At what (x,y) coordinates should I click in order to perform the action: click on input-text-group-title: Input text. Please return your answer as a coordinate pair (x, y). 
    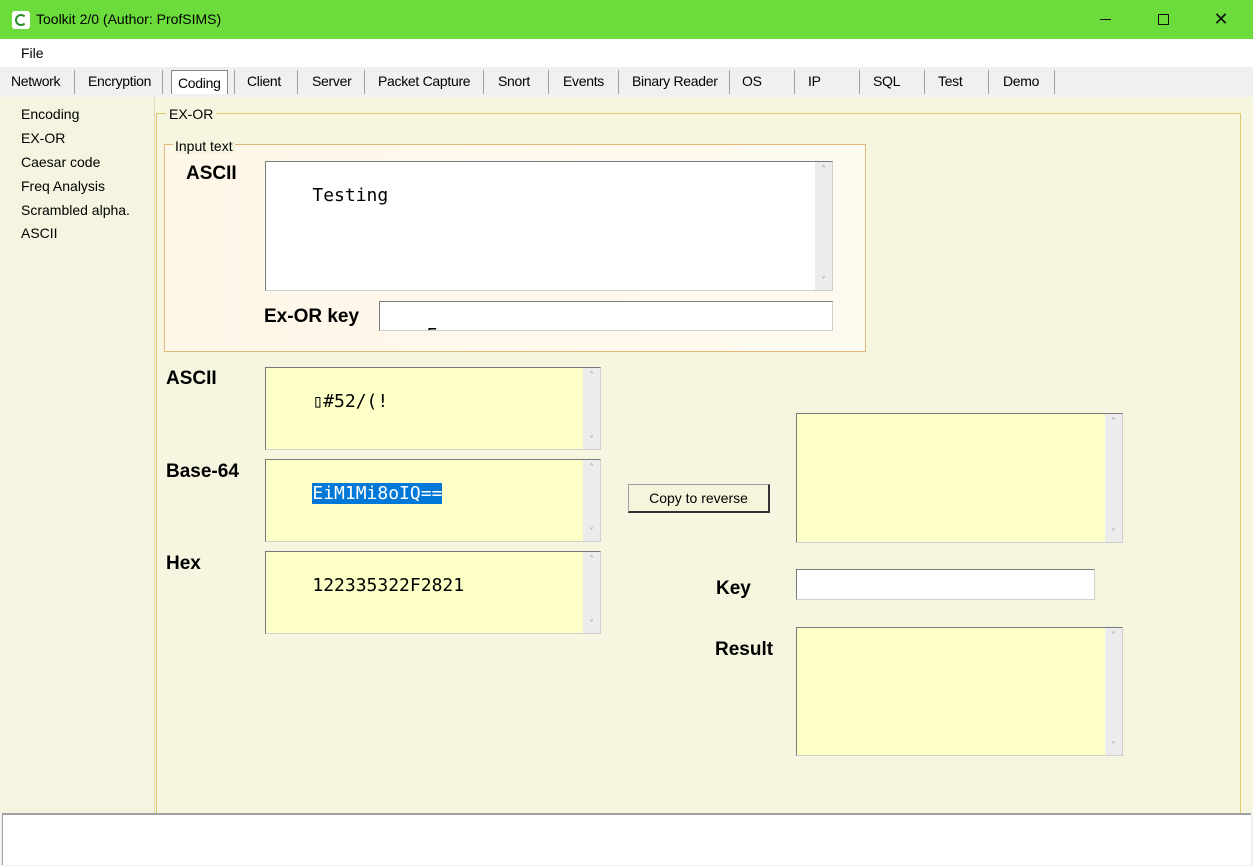
    Looking at the image, I should click on (204, 146).